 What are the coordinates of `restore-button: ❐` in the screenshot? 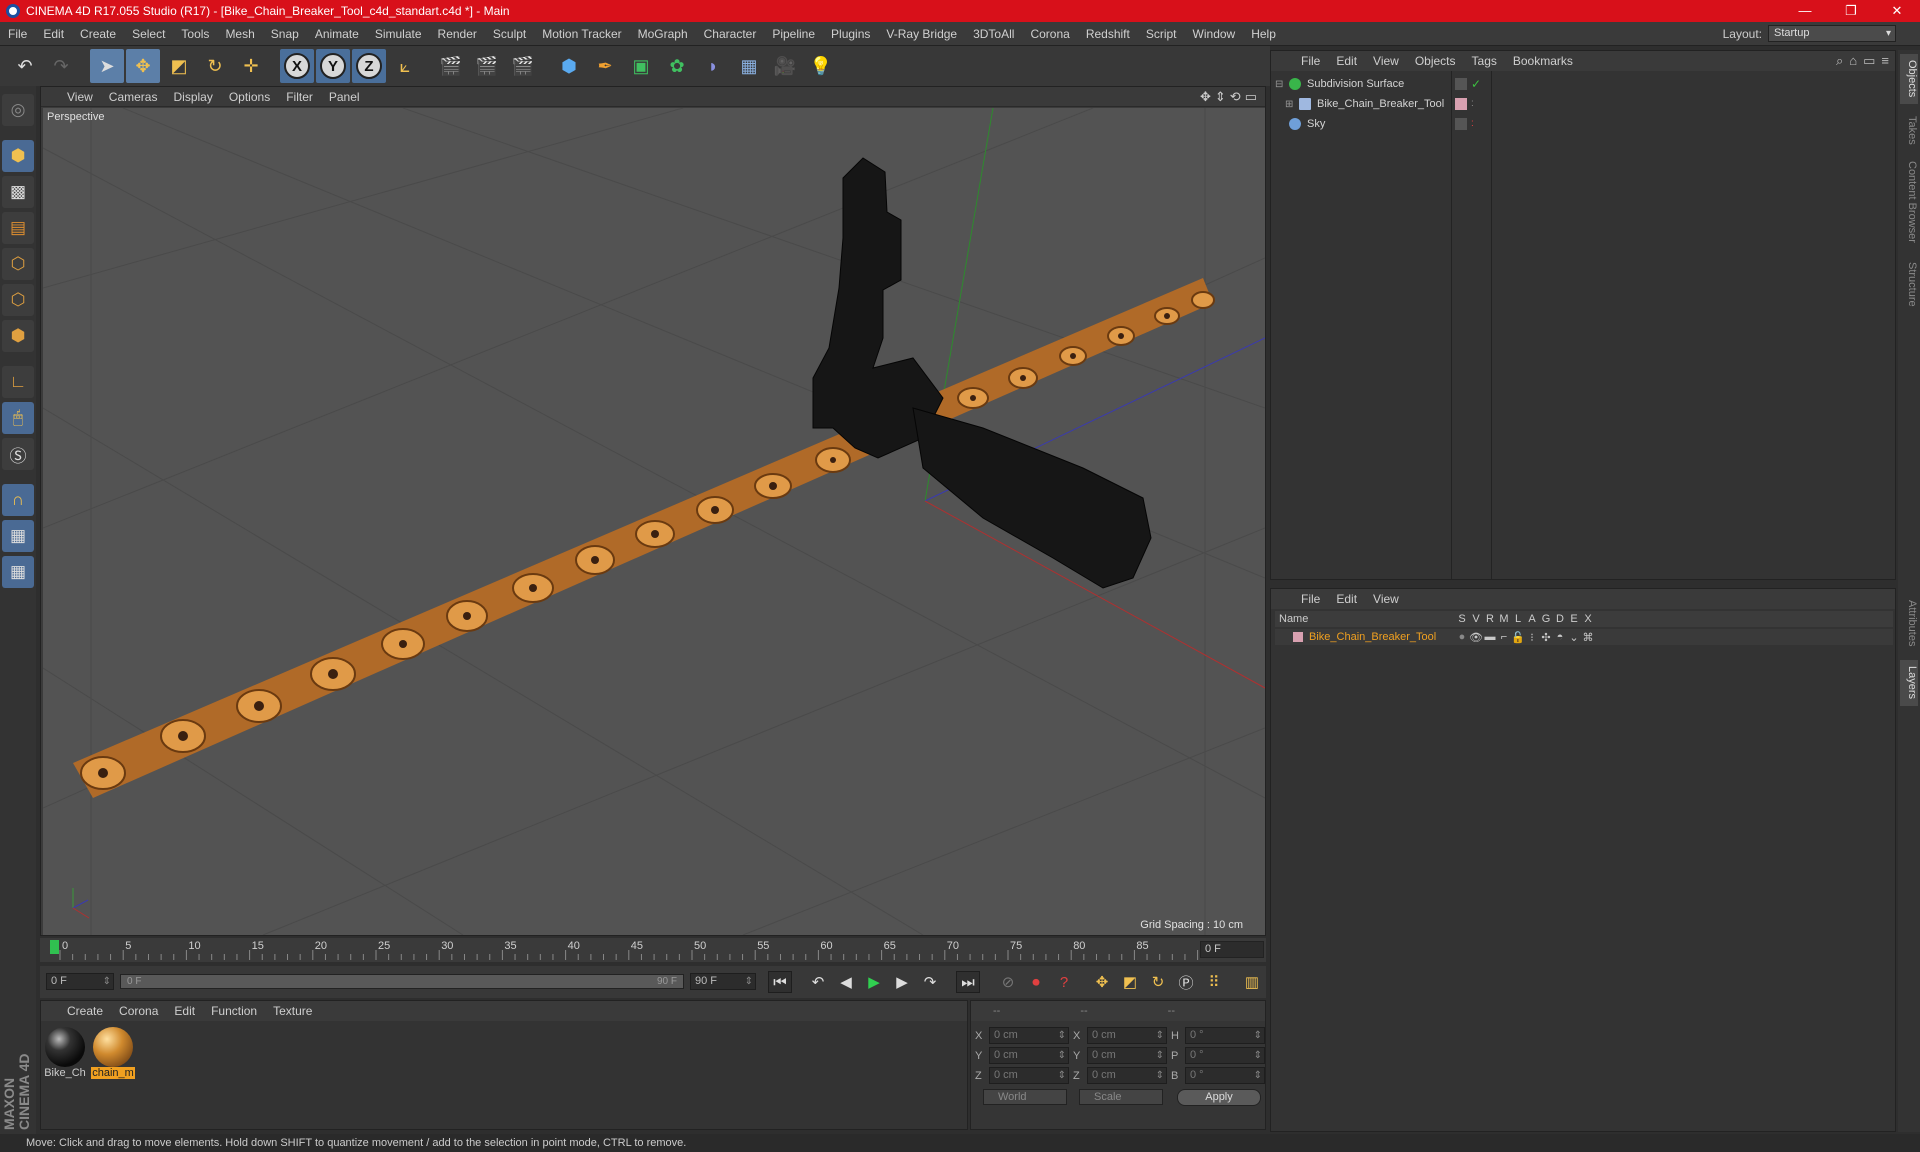 It's located at (1851, 11).